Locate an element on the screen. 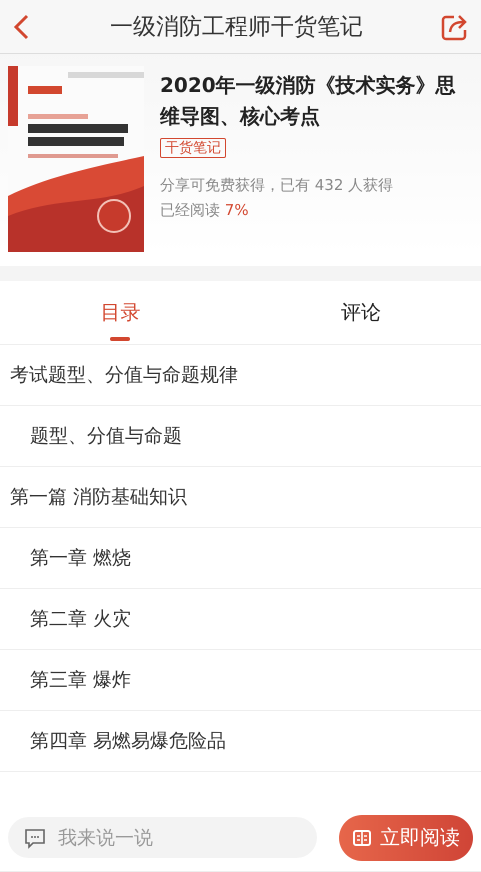  toc-item: 第二章 火灾 is located at coordinates (81, 619).